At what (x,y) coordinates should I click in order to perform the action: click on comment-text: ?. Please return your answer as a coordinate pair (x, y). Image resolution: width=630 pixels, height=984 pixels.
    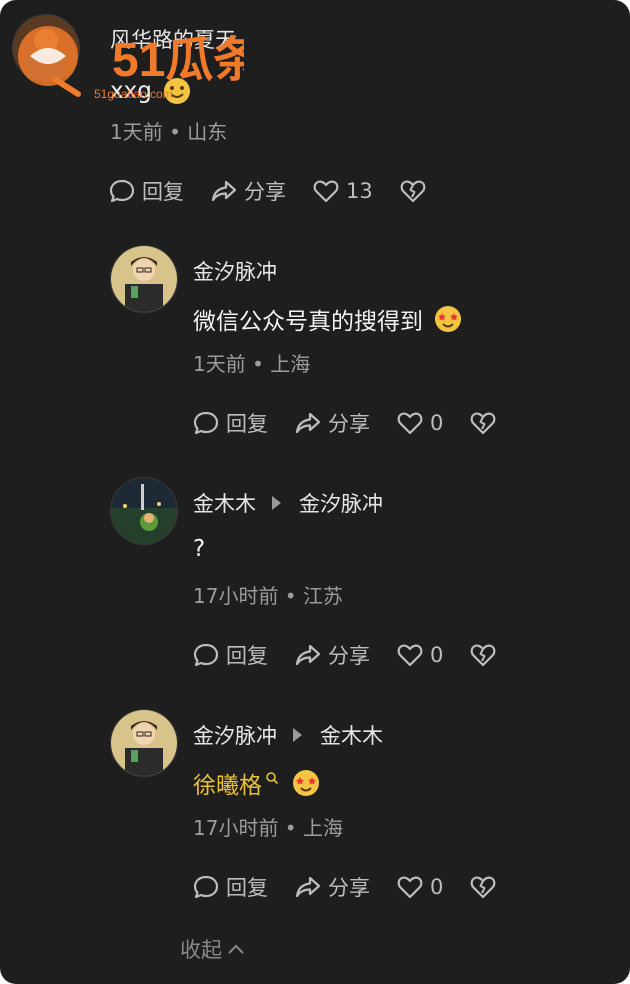
    Looking at the image, I should click on (199, 549).